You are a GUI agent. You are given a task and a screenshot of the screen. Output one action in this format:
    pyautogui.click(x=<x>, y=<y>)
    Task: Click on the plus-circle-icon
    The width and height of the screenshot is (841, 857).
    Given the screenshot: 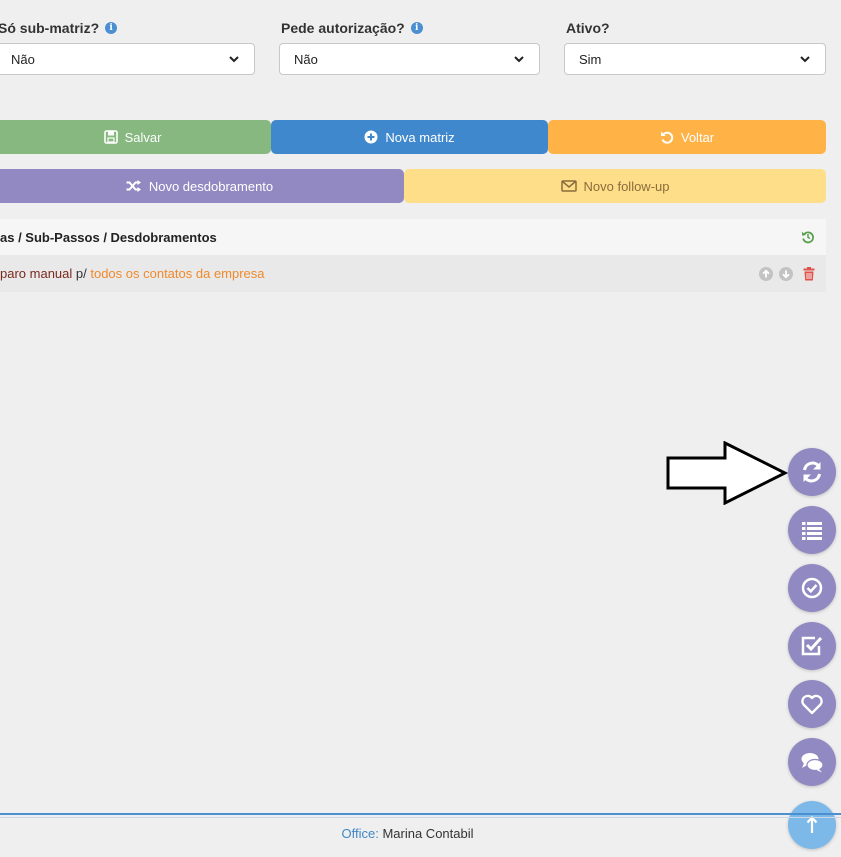 What is the action you would take?
    pyautogui.click(x=371, y=137)
    